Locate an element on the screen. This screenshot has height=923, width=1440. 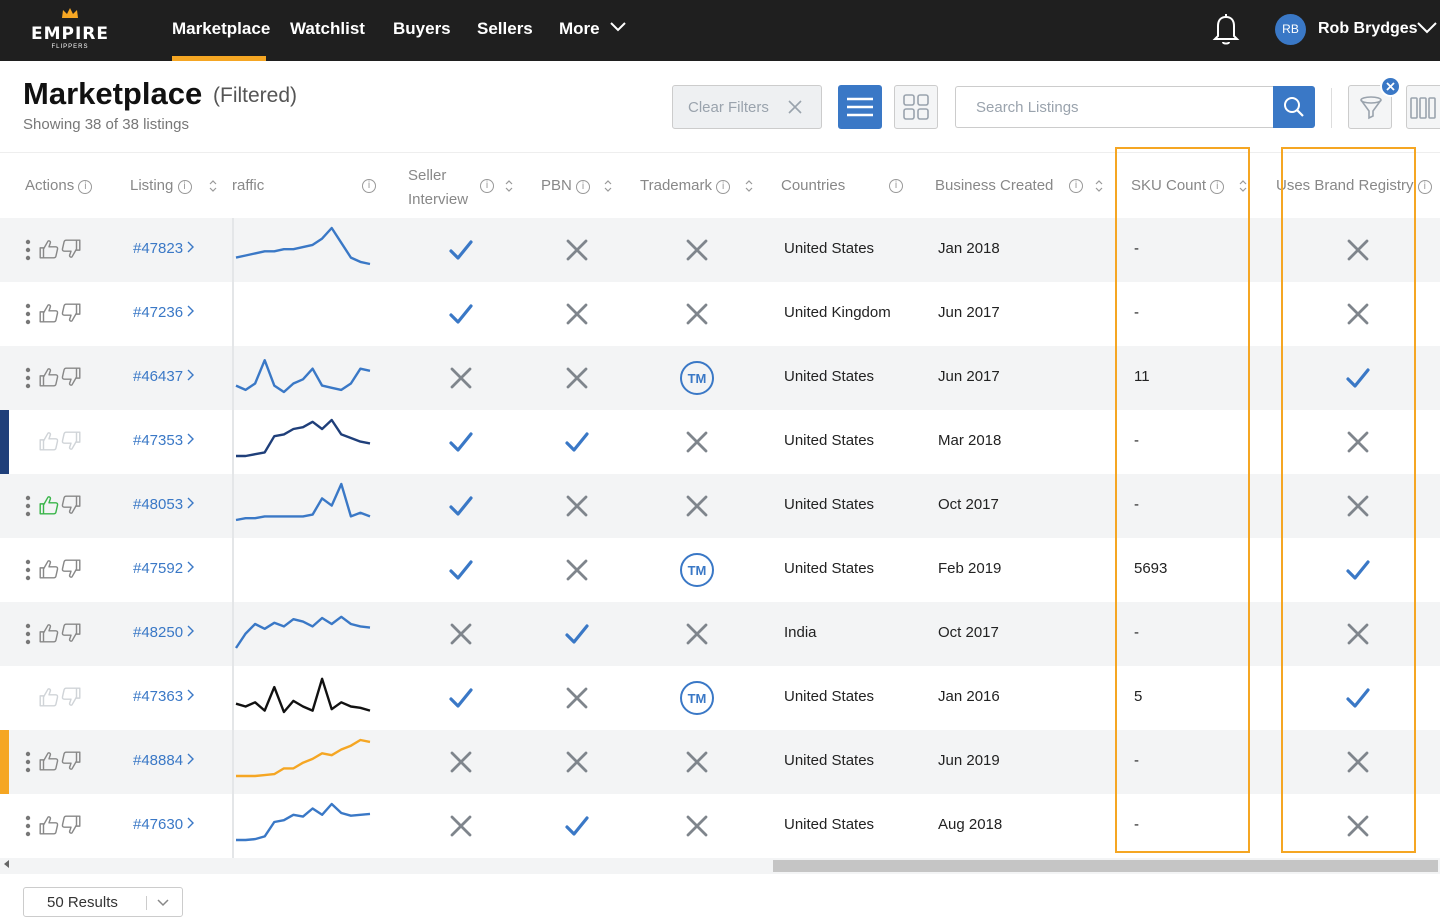
list-icon is located at coordinates (860, 107).